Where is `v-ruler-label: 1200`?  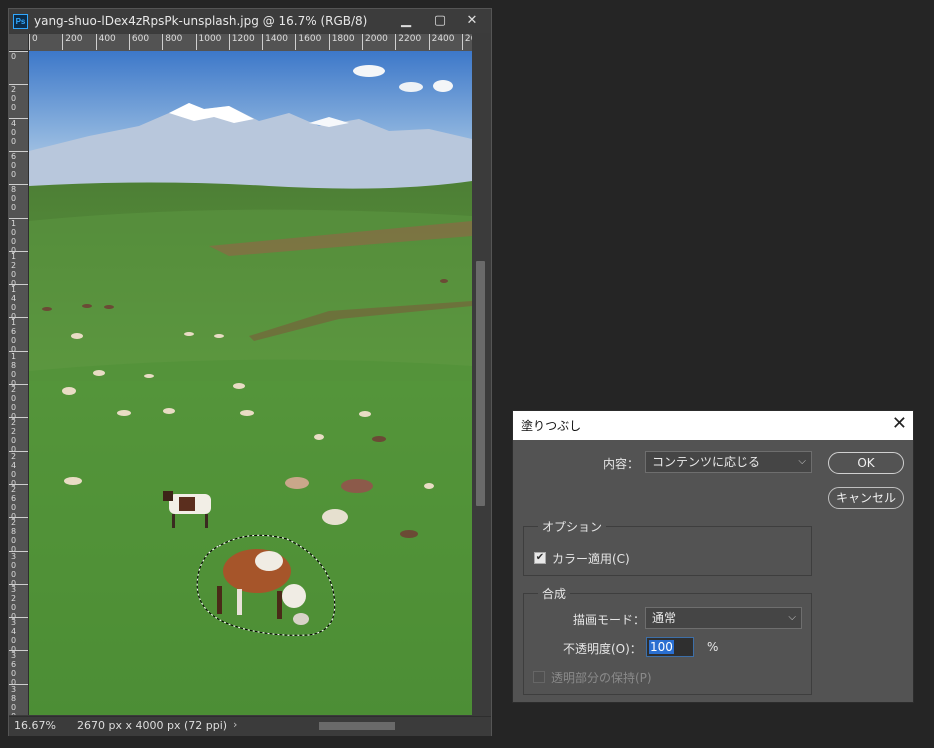
v-ruler-label: 1200 is located at coordinates (18, 269).